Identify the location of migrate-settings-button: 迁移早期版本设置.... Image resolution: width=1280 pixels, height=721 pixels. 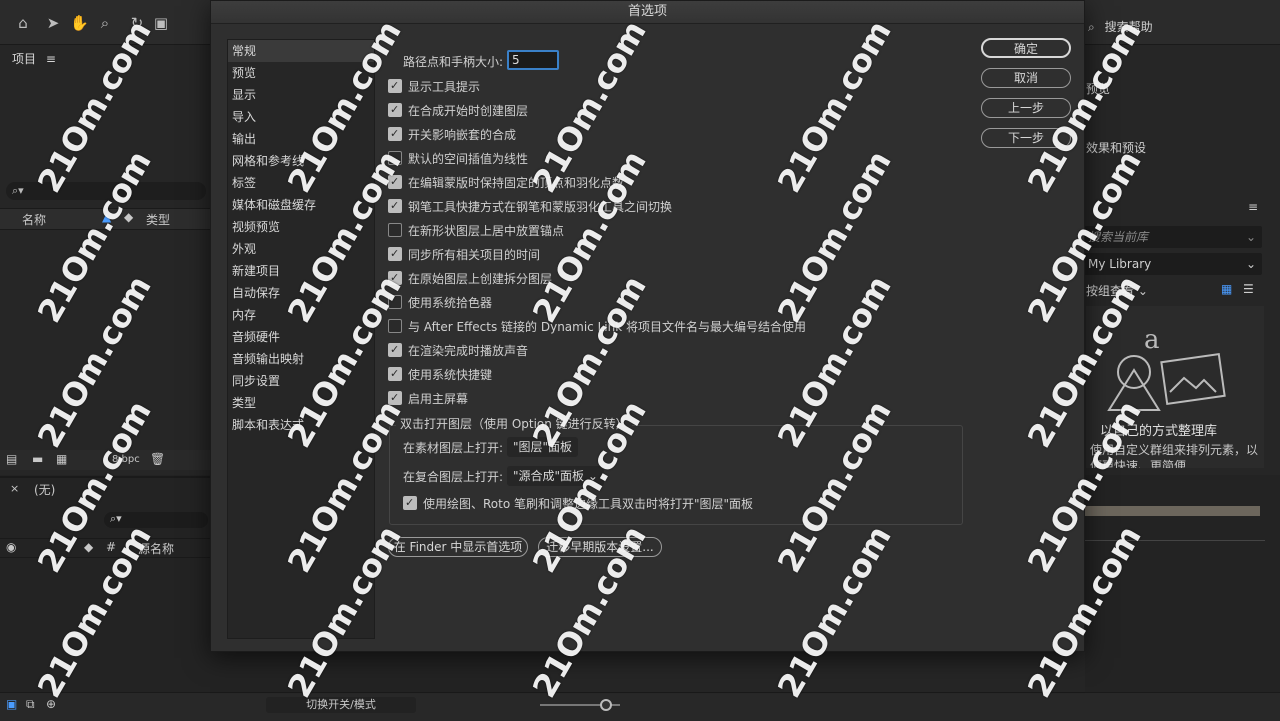
(600, 547).